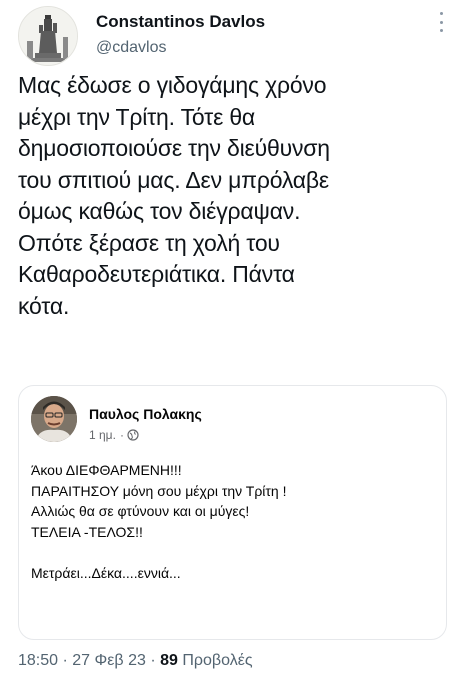 Image resolution: width=462 pixels, height=680 pixels. What do you see at coordinates (174, 148) in the screenshot?
I see `tweet-line: δημοσιοποιούσε την διεύθυνση` at bounding box center [174, 148].